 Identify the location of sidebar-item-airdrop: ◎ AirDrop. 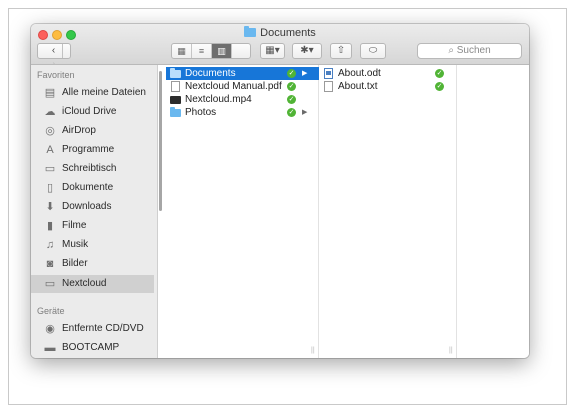
(92, 131).